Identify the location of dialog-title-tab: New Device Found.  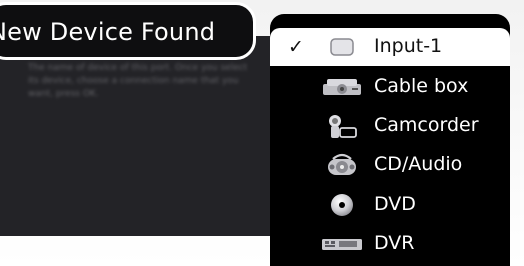
(128, 31).